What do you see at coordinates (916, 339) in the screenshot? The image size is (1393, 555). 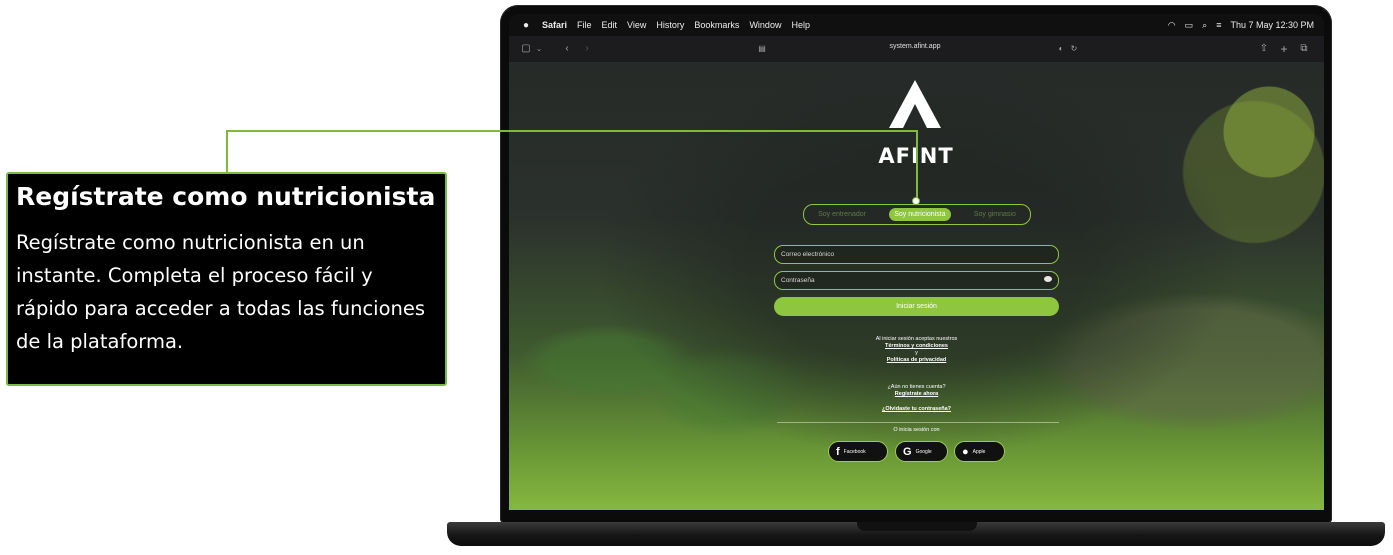 I see `terms-intro: Al iniciar sesión aceptas nuestros` at bounding box center [916, 339].